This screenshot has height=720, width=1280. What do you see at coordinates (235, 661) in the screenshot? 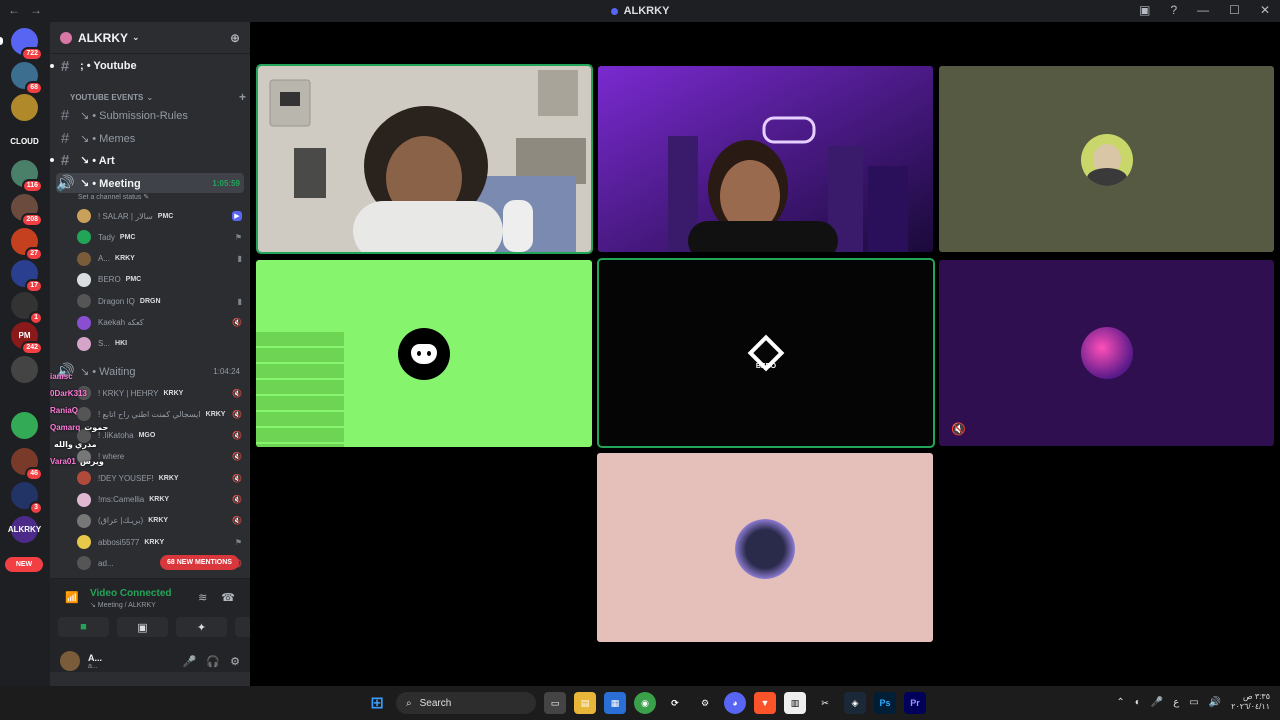
I see `settings-gear-icon: ⚙` at bounding box center [235, 661].